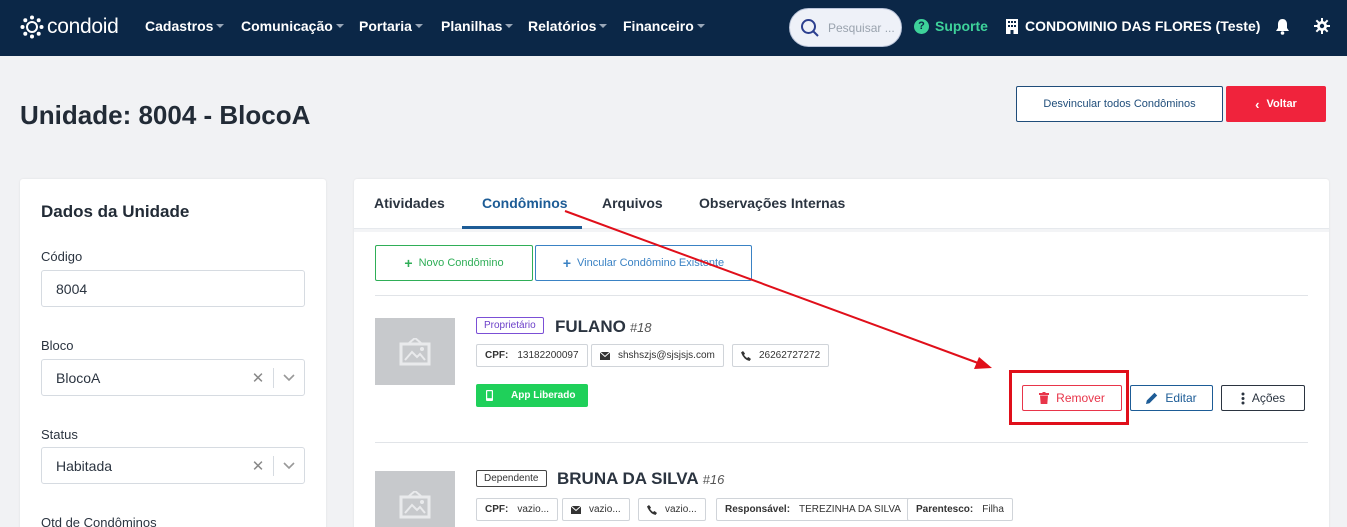  Describe the element at coordinates (1133, 26) in the screenshot. I see `condo-selector: CONDOMINIO DAS FLORES (Teste)` at that location.